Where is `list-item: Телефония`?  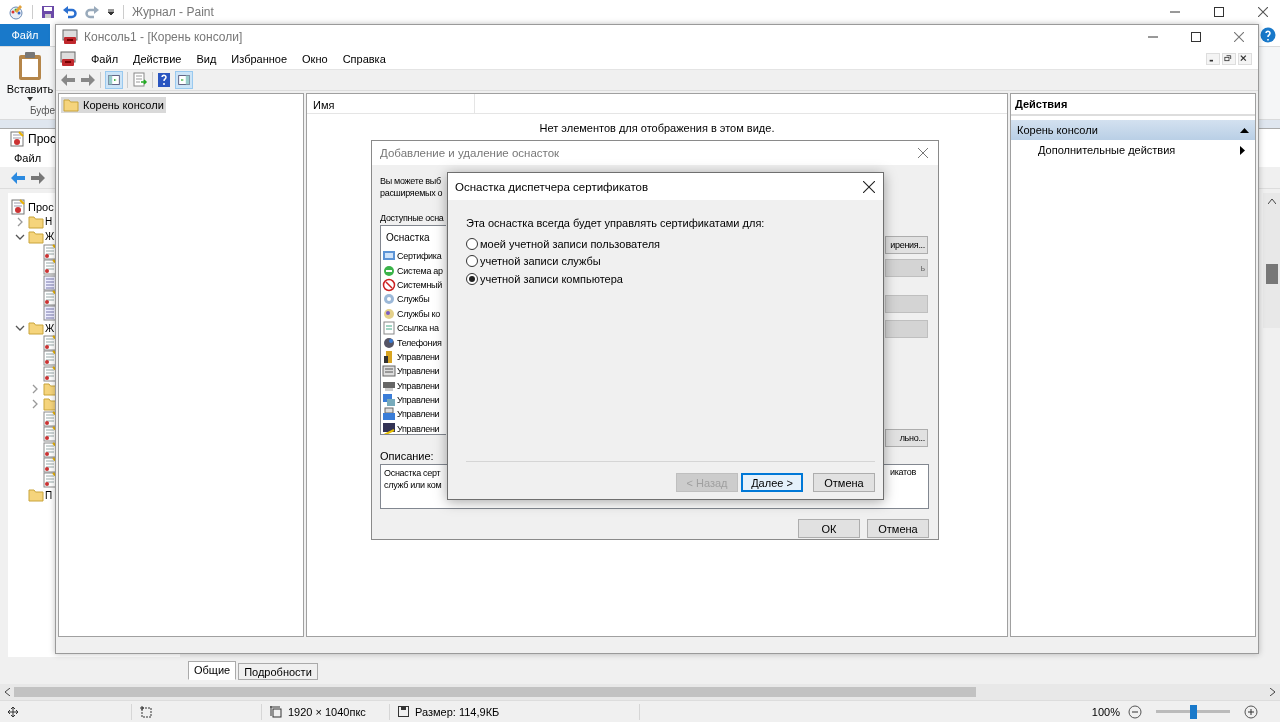 list-item: Телефония is located at coordinates (419, 342).